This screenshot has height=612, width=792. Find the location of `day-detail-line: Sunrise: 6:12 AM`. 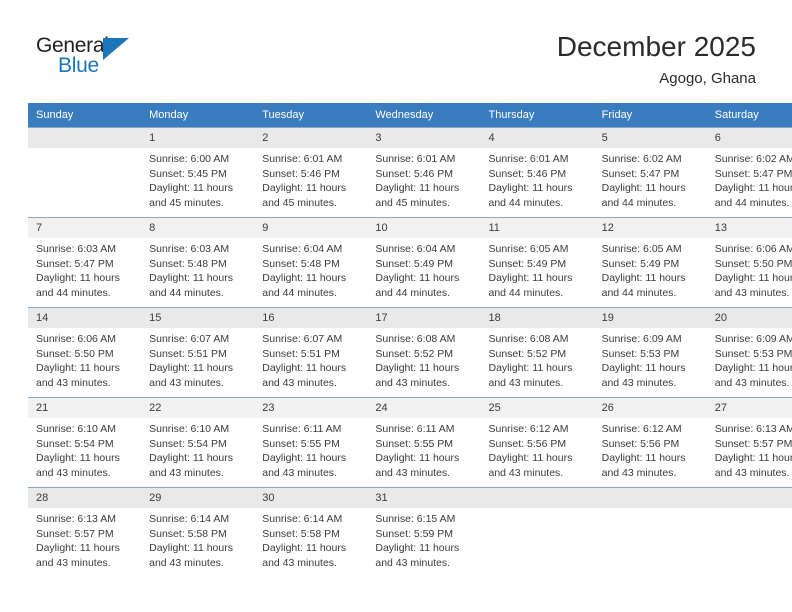

day-detail-line: Sunrise: 6:12 AM is located at coordinates (641, 429).